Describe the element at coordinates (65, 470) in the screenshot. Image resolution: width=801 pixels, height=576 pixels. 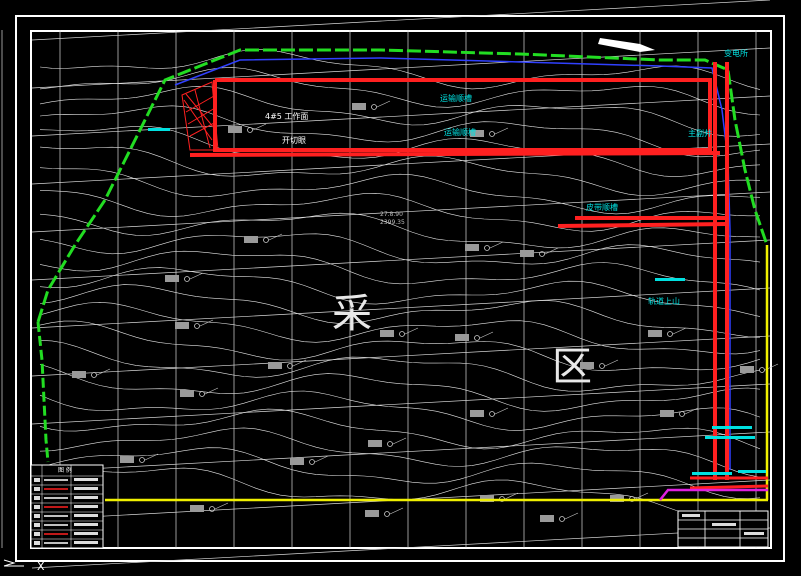
I see `legend-title: 图 例` at that location.